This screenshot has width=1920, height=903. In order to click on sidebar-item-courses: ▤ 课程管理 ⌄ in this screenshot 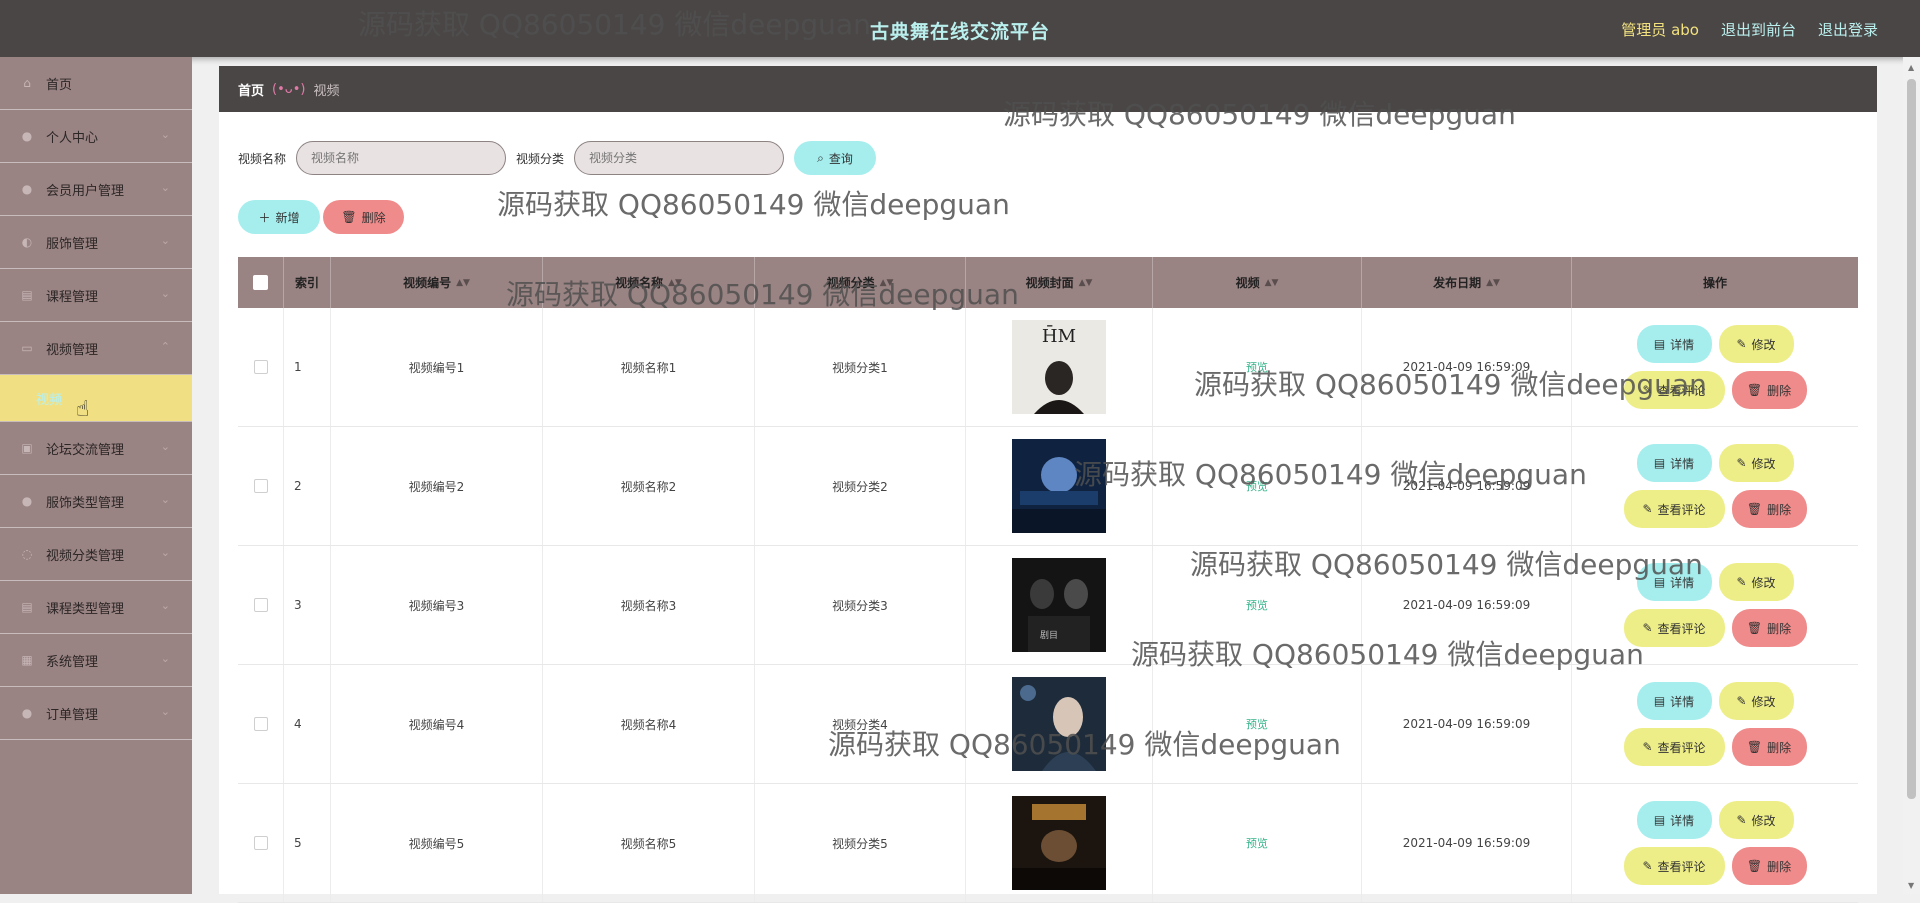, I will do `click(96, 295)`.